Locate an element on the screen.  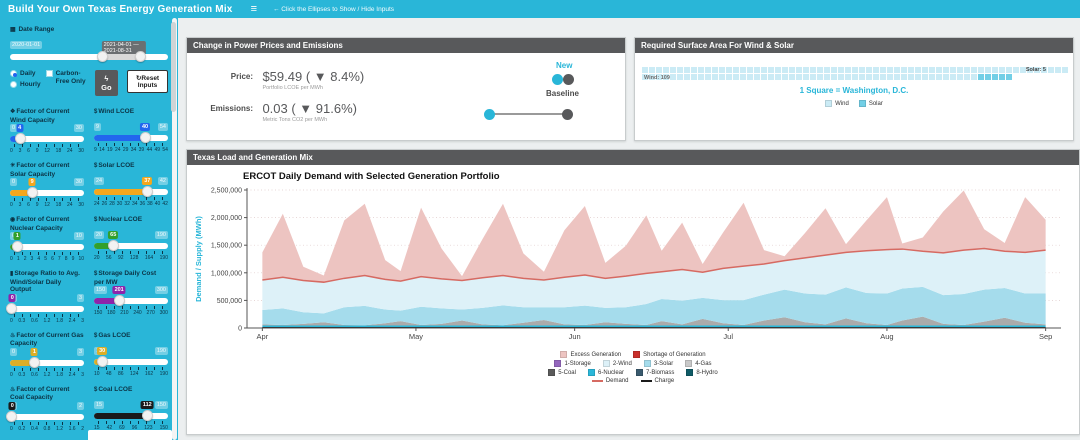
solar-capacity-value: 9 is located at coordinates (32, 182).